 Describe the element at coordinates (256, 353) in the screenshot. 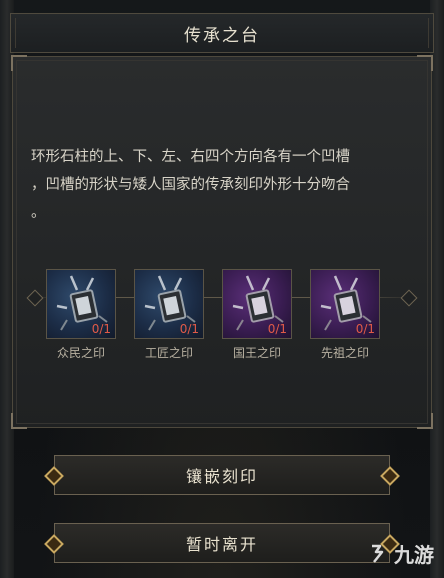

I see `seal-label: 国王之印` at that location.